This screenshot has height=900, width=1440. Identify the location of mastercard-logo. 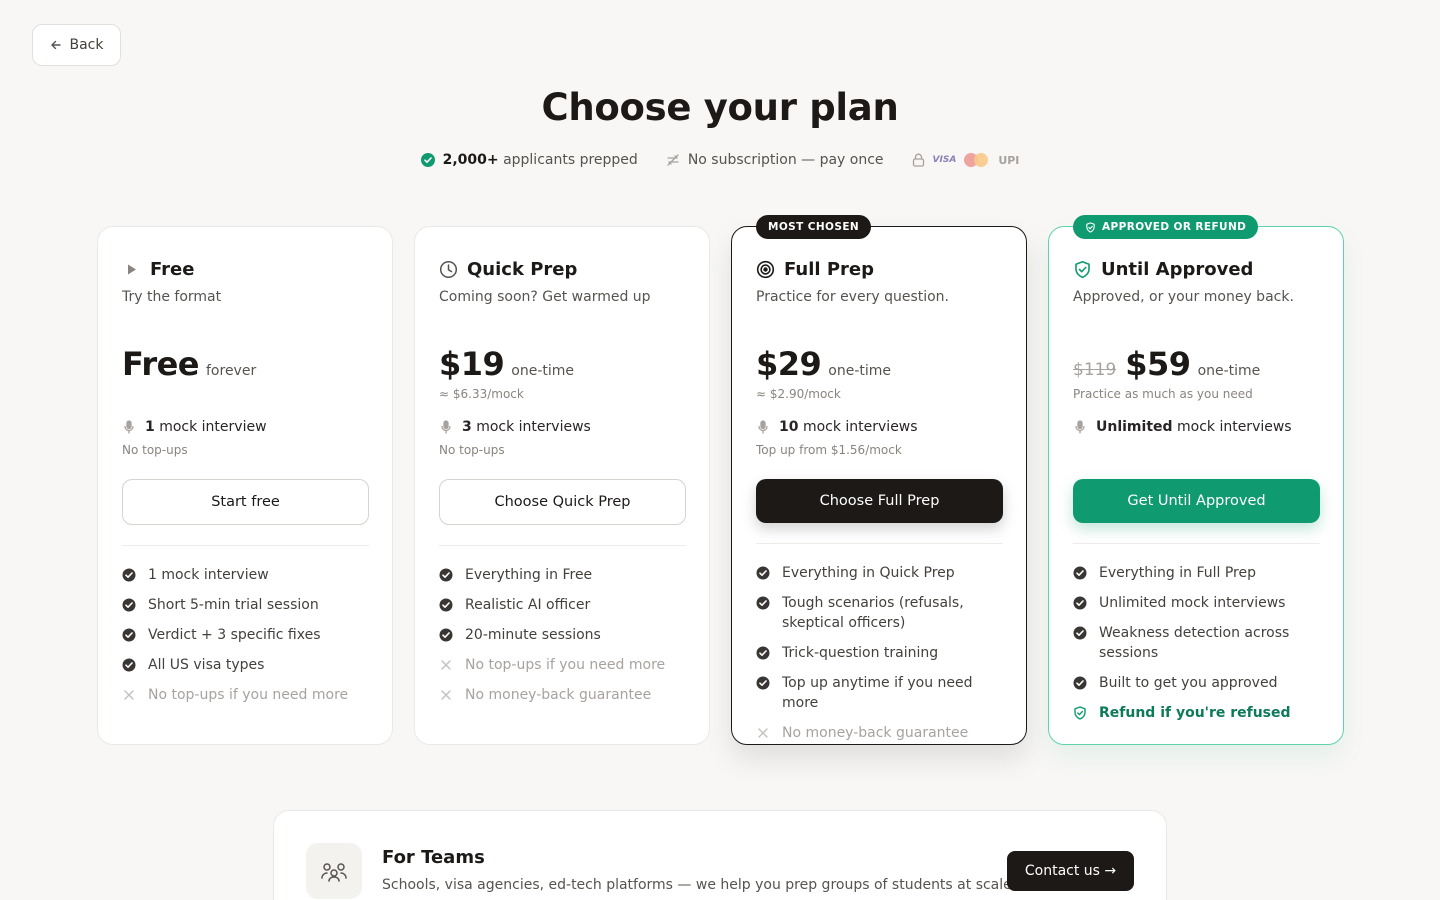
(977, 160).